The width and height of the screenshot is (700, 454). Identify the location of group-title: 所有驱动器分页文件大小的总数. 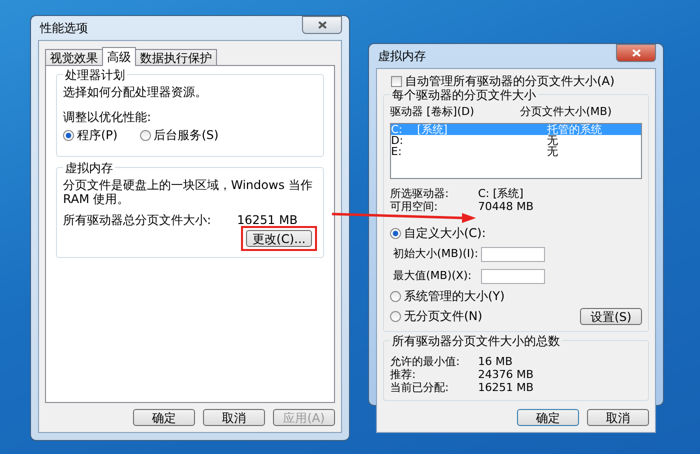
(476, 341).